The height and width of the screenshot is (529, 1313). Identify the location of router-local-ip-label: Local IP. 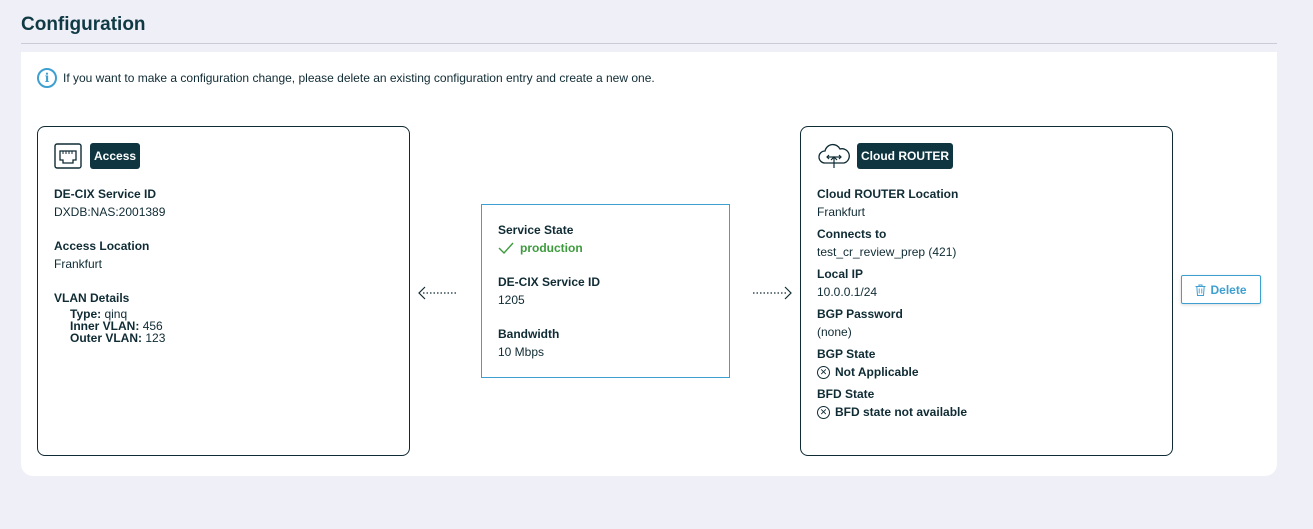
(840, 274).